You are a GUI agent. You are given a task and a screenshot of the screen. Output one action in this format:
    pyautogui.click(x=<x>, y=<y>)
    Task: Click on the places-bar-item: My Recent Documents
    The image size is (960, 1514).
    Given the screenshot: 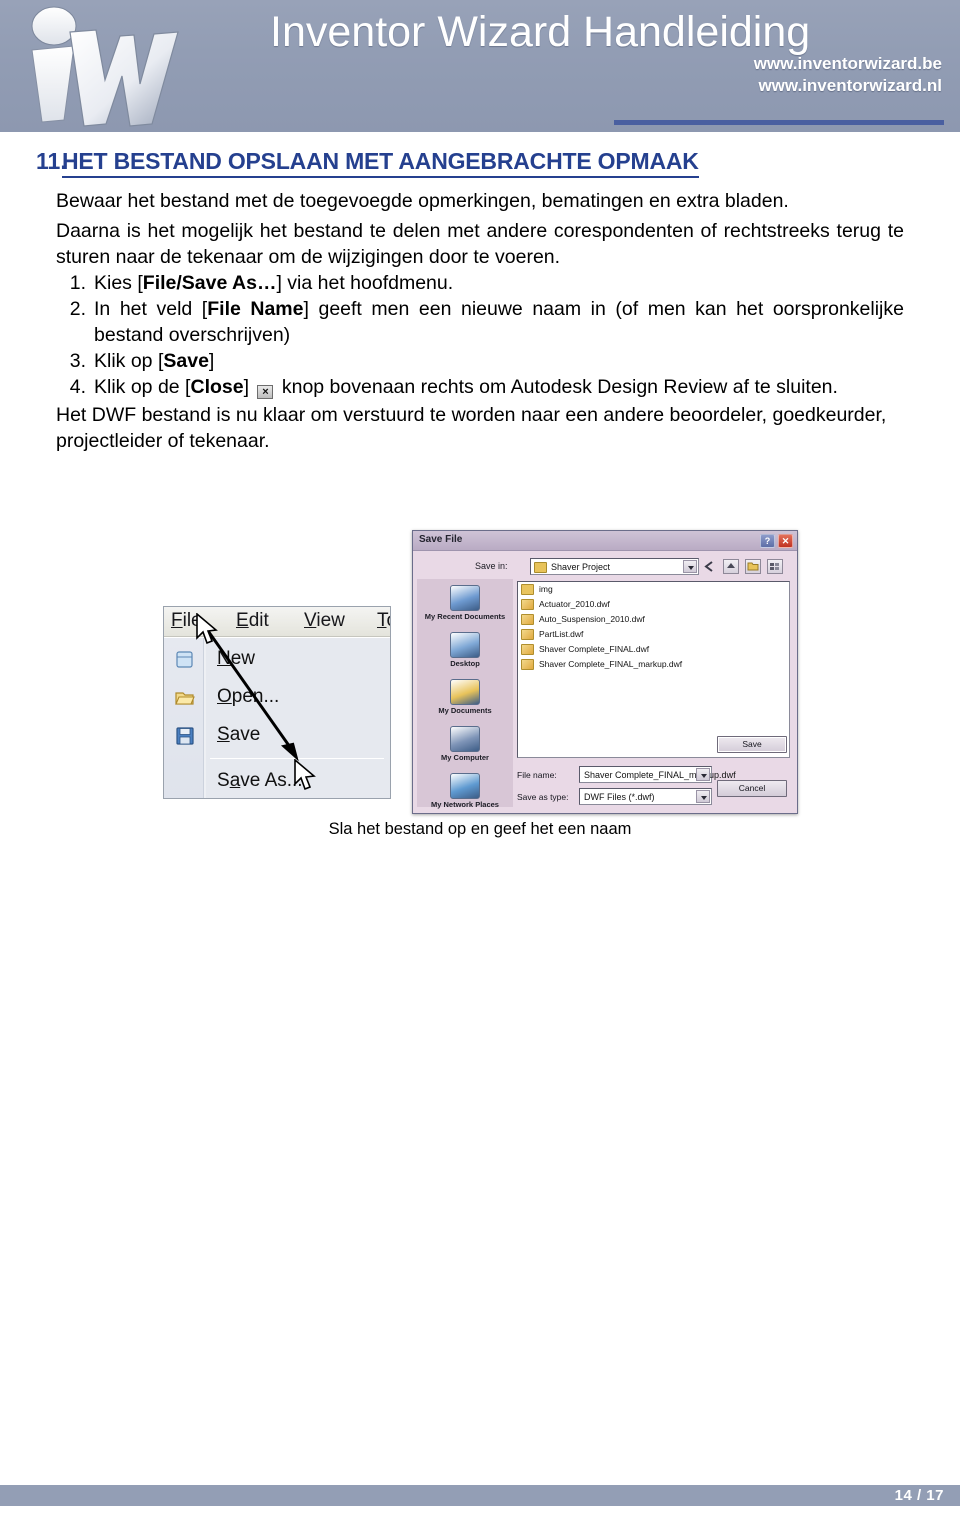 What is the action you would take?
    pyautogui.click(x=465, y=603)
    